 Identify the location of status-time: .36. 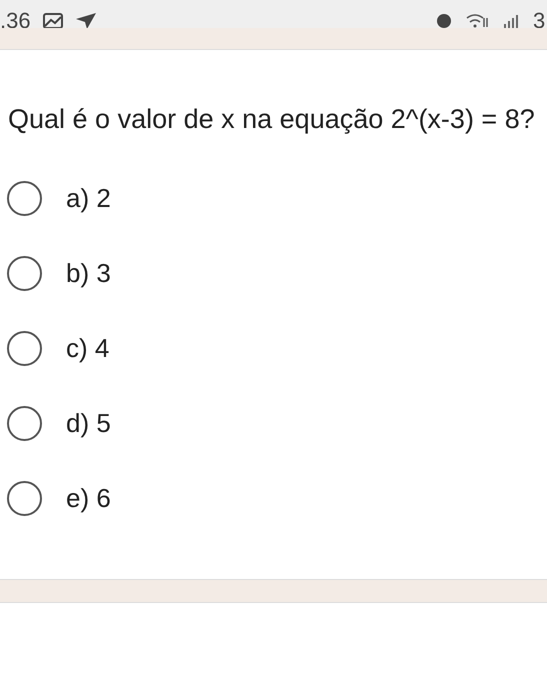
(15, 19).